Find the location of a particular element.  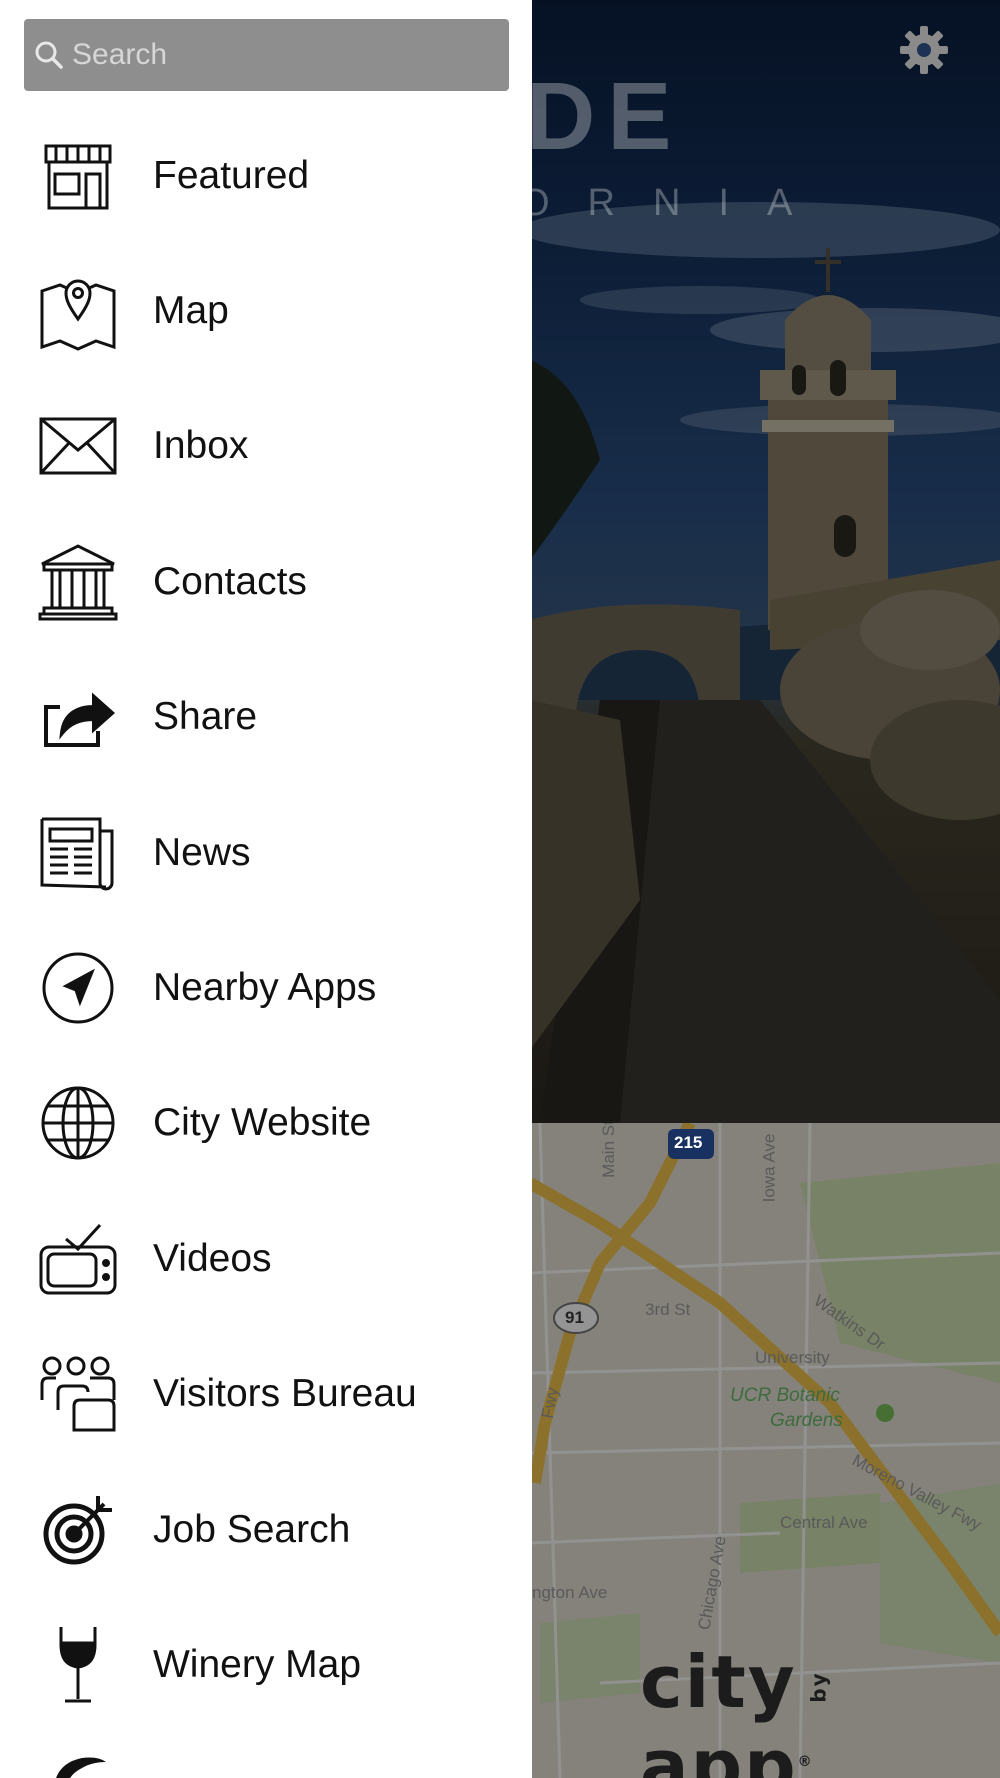

menu-item-label: Share is located at coordinates (205, 717).